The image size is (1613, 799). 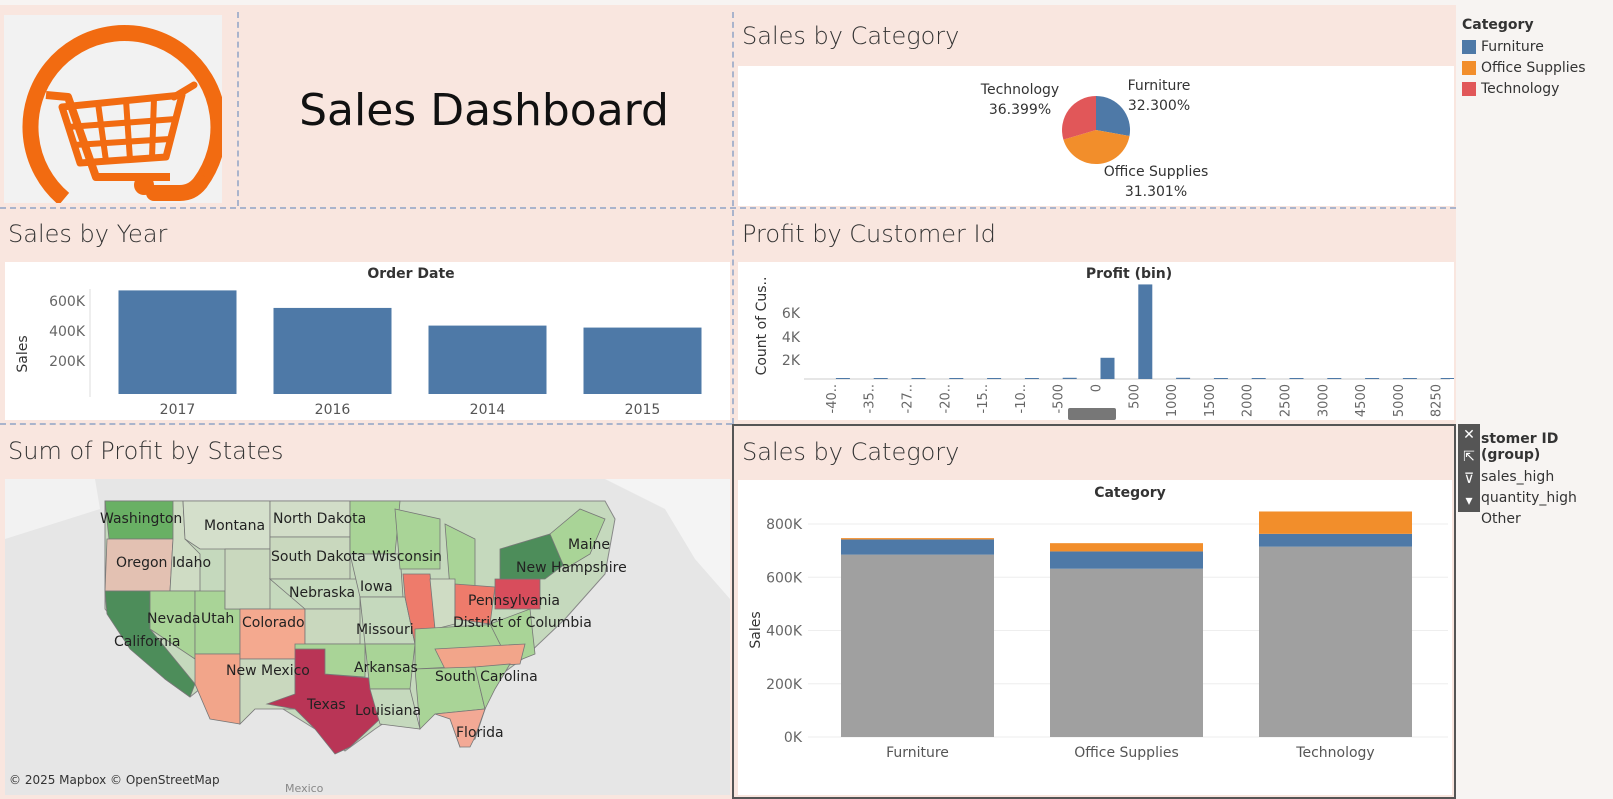 I want to click on chevron-down-icon: ▾, so click(x=1469, y=501).